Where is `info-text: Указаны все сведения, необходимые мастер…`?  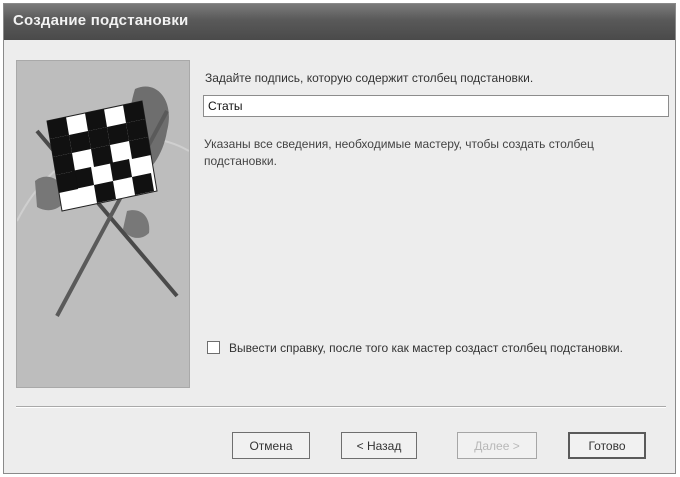
info-text: Указаны все сведения, необходимые мастер… is located at coordinates (399, 152).